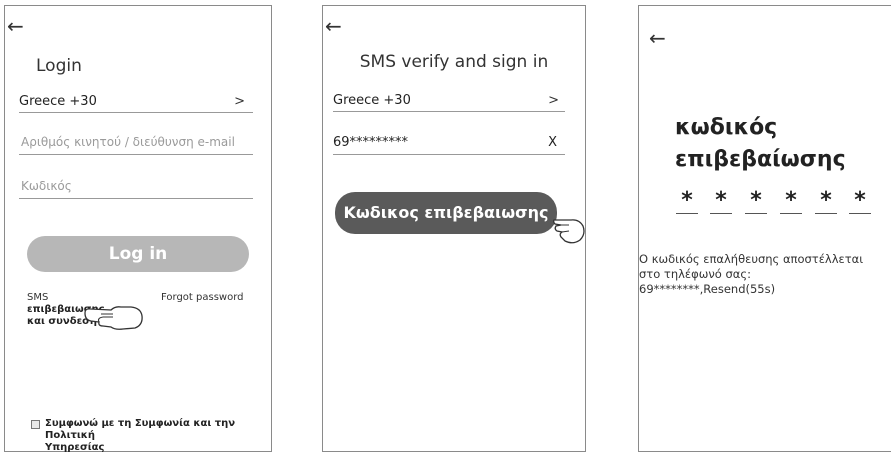 Image resolution: width=891 pixels, height=454 pixels. Describe the element at coordinates (760, 159) in the screenshot. I see `title-line2: επιβεβαίωσης` at that location.